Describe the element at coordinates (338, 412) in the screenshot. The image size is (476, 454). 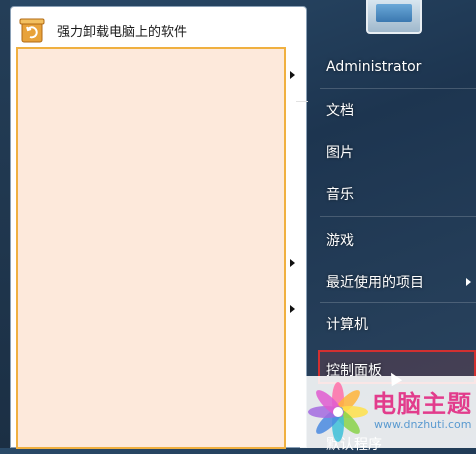
I see `flower-logo-icon` at that location.